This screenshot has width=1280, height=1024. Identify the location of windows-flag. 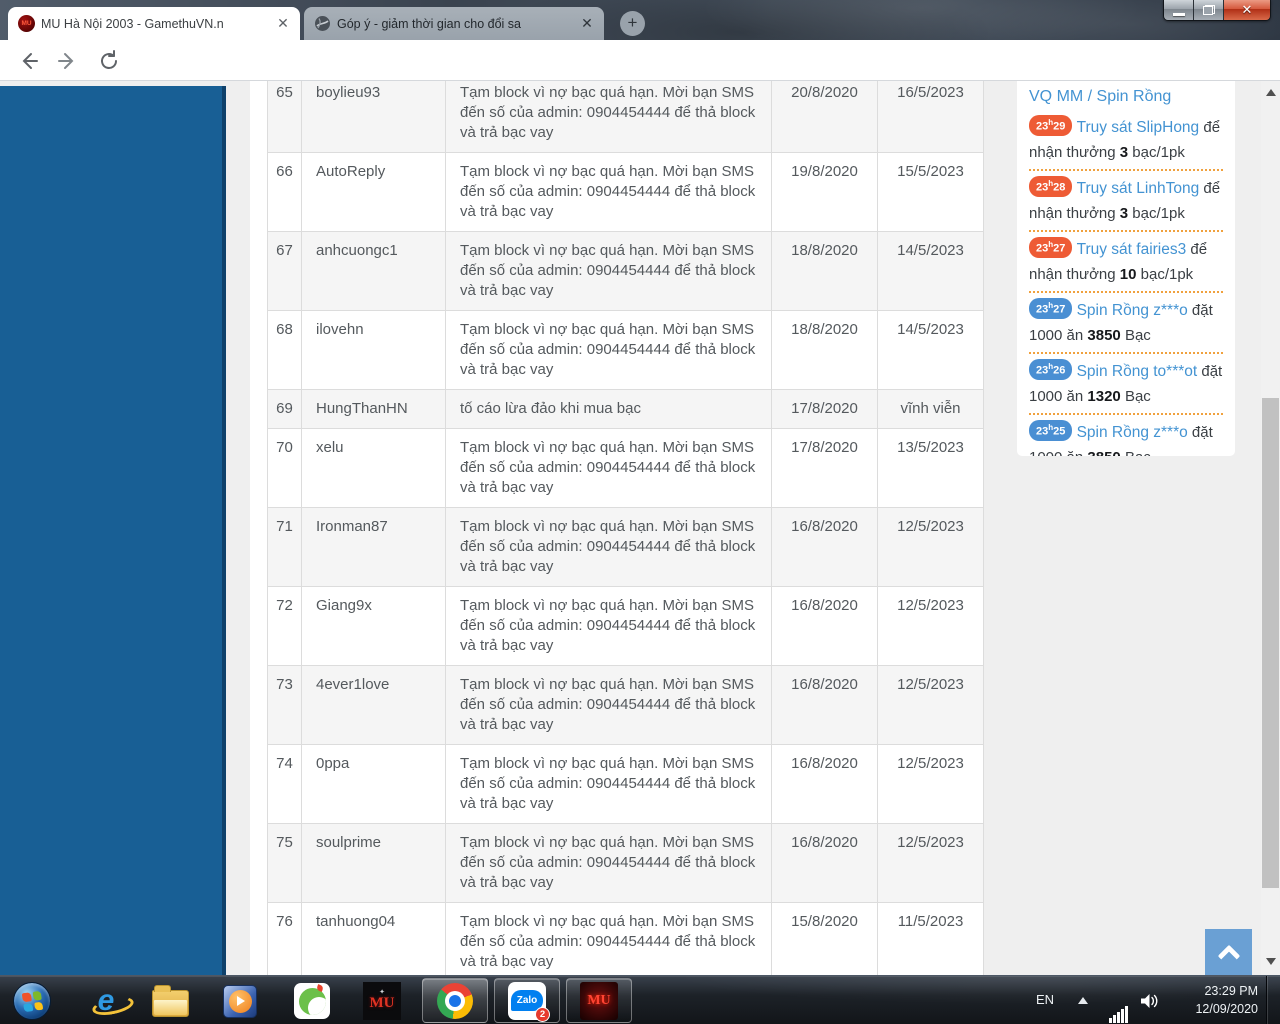
(32, 1001).